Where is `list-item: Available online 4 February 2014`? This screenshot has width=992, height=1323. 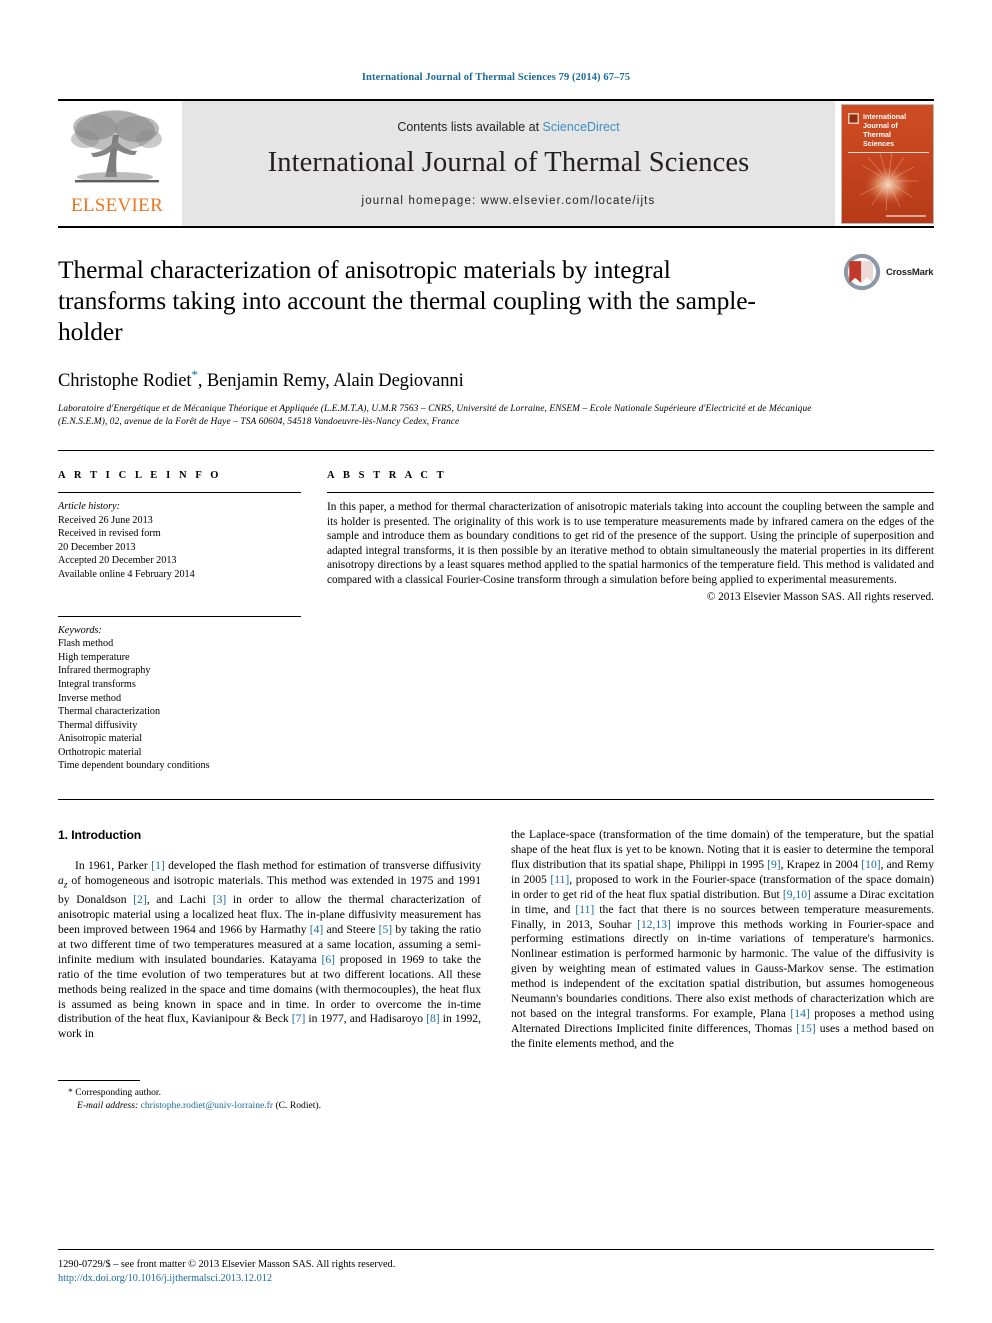 list-item: Available online 4 February 2014 is located at coordinates (126, 574).